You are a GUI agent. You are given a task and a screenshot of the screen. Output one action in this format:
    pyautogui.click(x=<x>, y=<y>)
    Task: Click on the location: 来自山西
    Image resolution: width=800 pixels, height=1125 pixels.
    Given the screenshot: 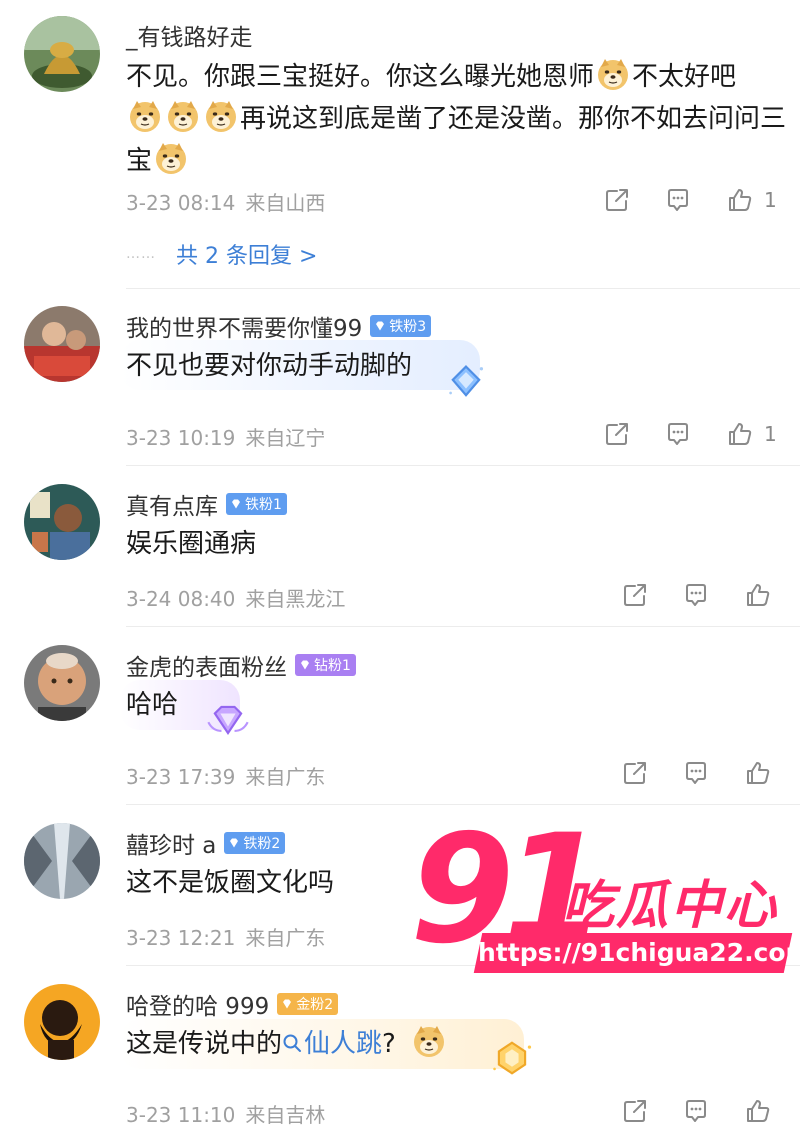 What is the action you would take?
    pyautogui.click(x=285, y=203)
    